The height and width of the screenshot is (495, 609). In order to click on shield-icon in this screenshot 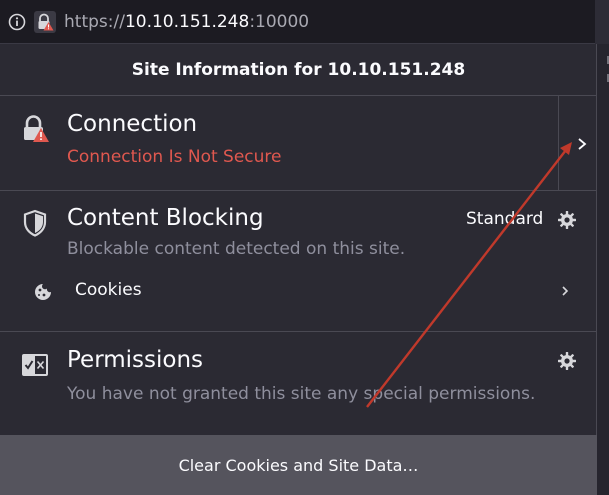, I will do `click(35, 223)`.